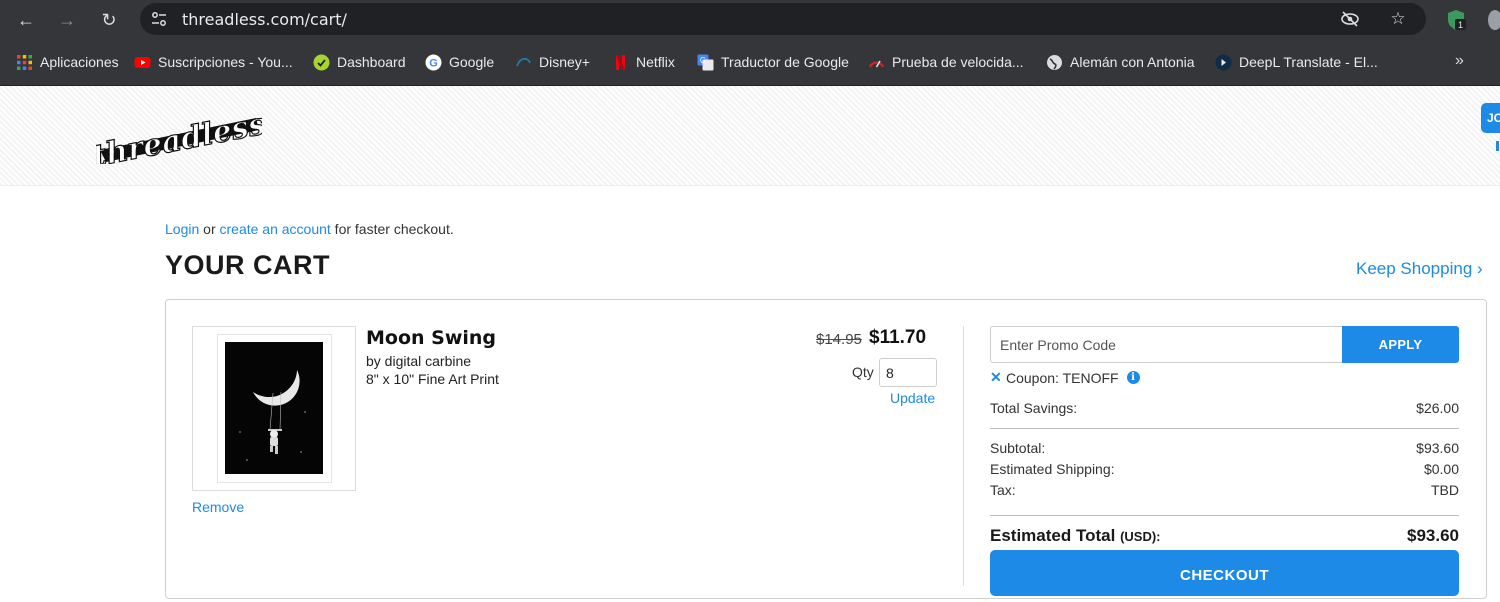  Describe the element at coordinates (275, 229) in the screenshot. I see `create-account-link: create an account` at that location.